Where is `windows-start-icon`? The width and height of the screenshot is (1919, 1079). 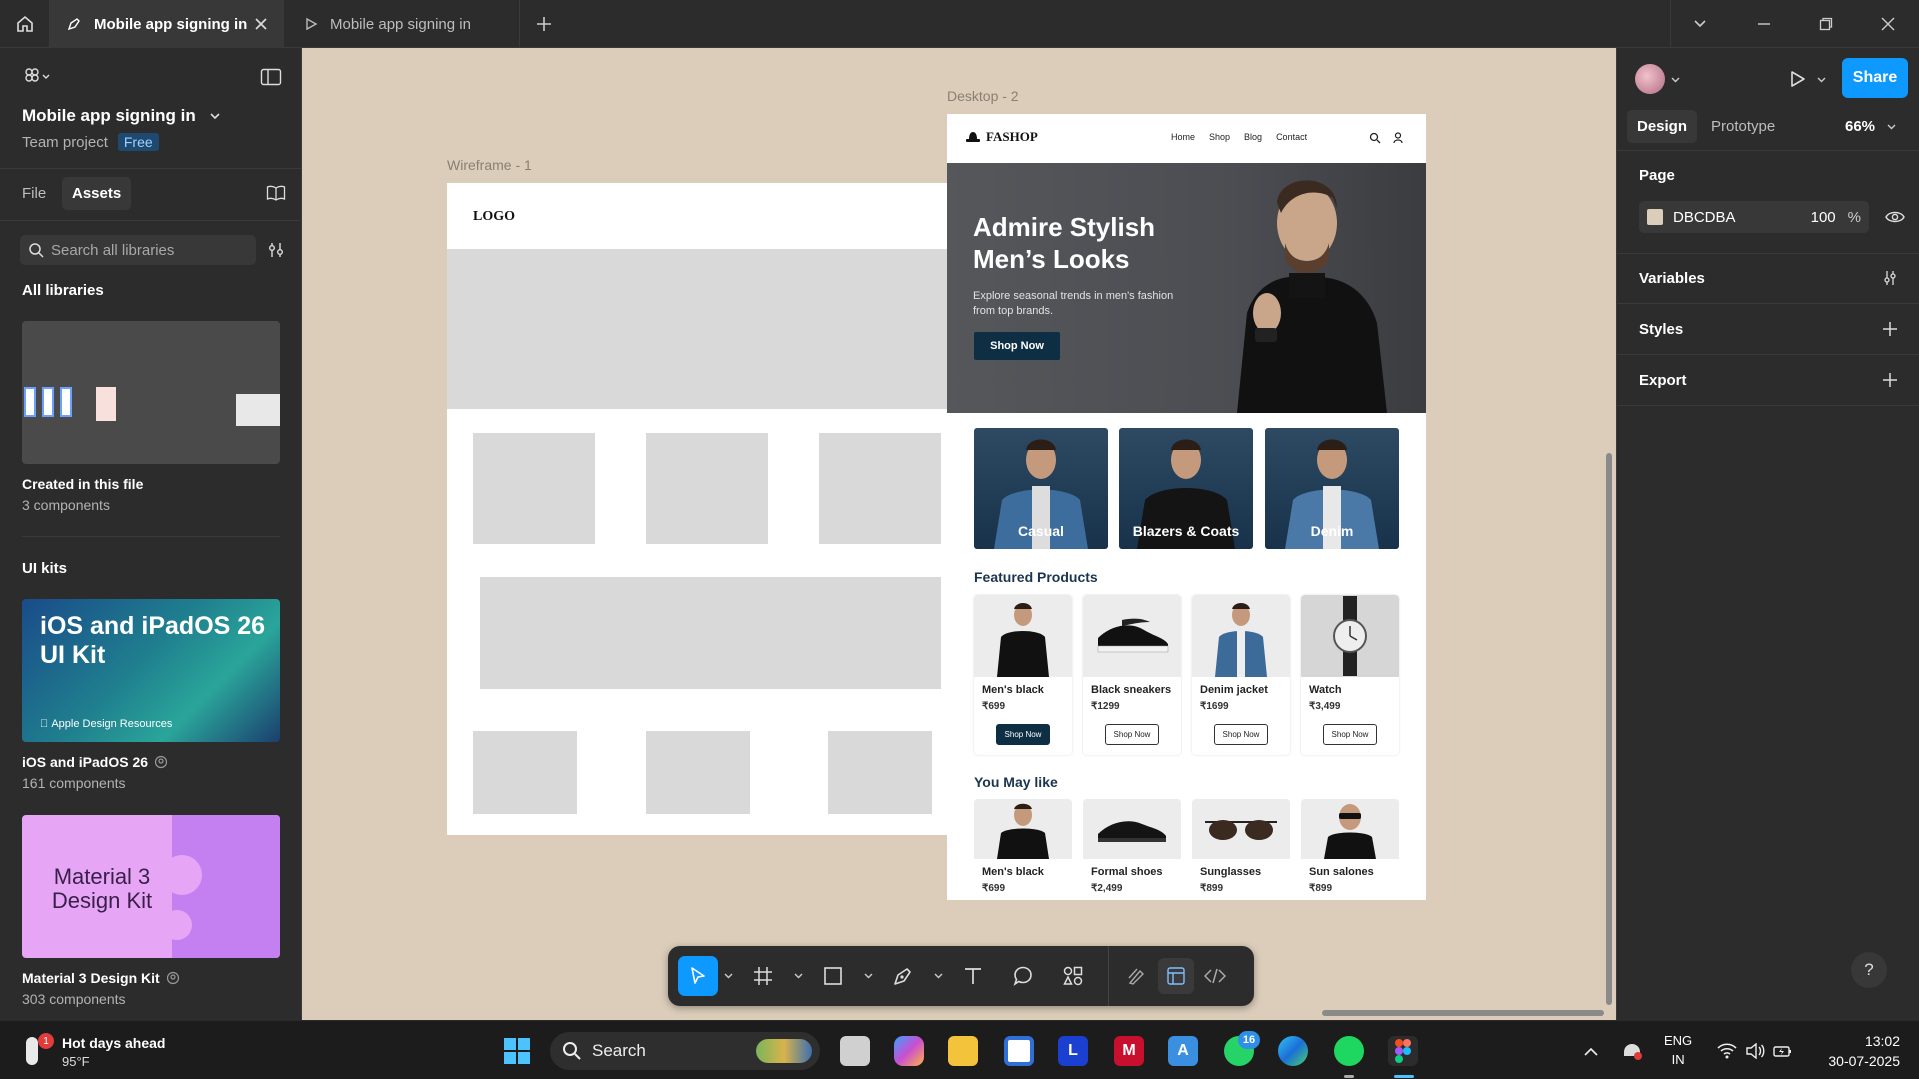 windows-start-icon is located at coordinates (517, 1051).